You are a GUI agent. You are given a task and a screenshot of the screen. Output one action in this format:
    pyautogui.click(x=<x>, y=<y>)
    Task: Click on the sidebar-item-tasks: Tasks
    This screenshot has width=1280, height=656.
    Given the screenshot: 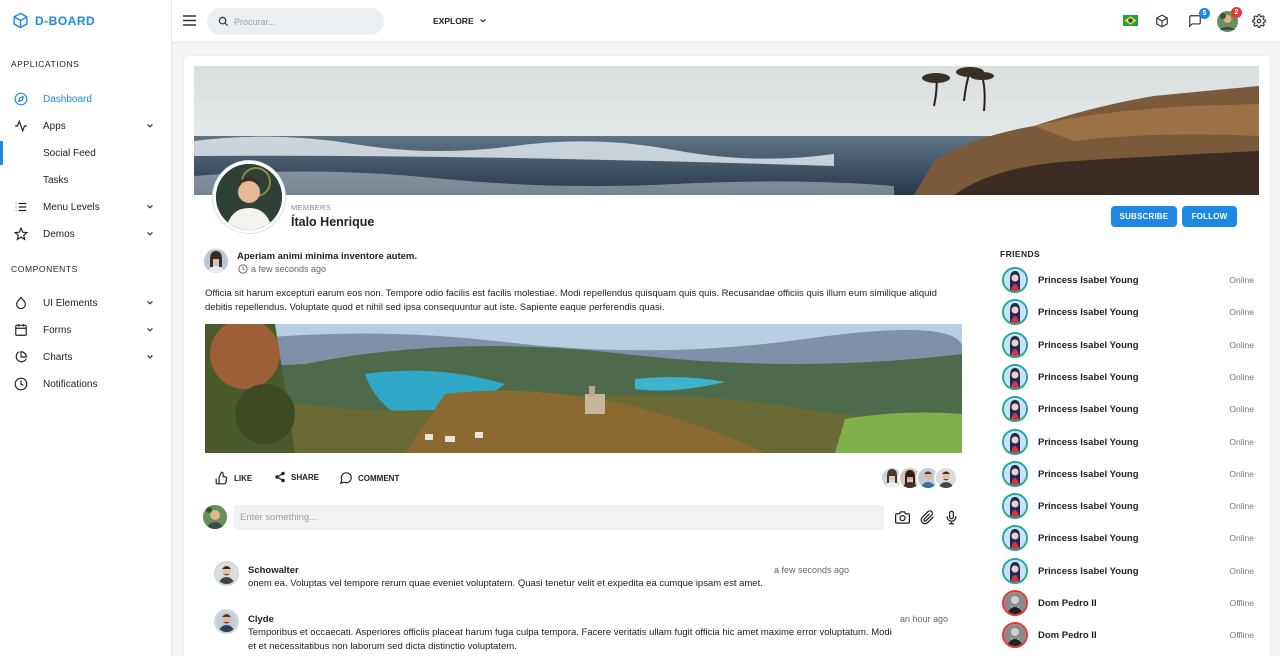 What is the action you would take?
    pyautogui.click(x=85, y=180)
    